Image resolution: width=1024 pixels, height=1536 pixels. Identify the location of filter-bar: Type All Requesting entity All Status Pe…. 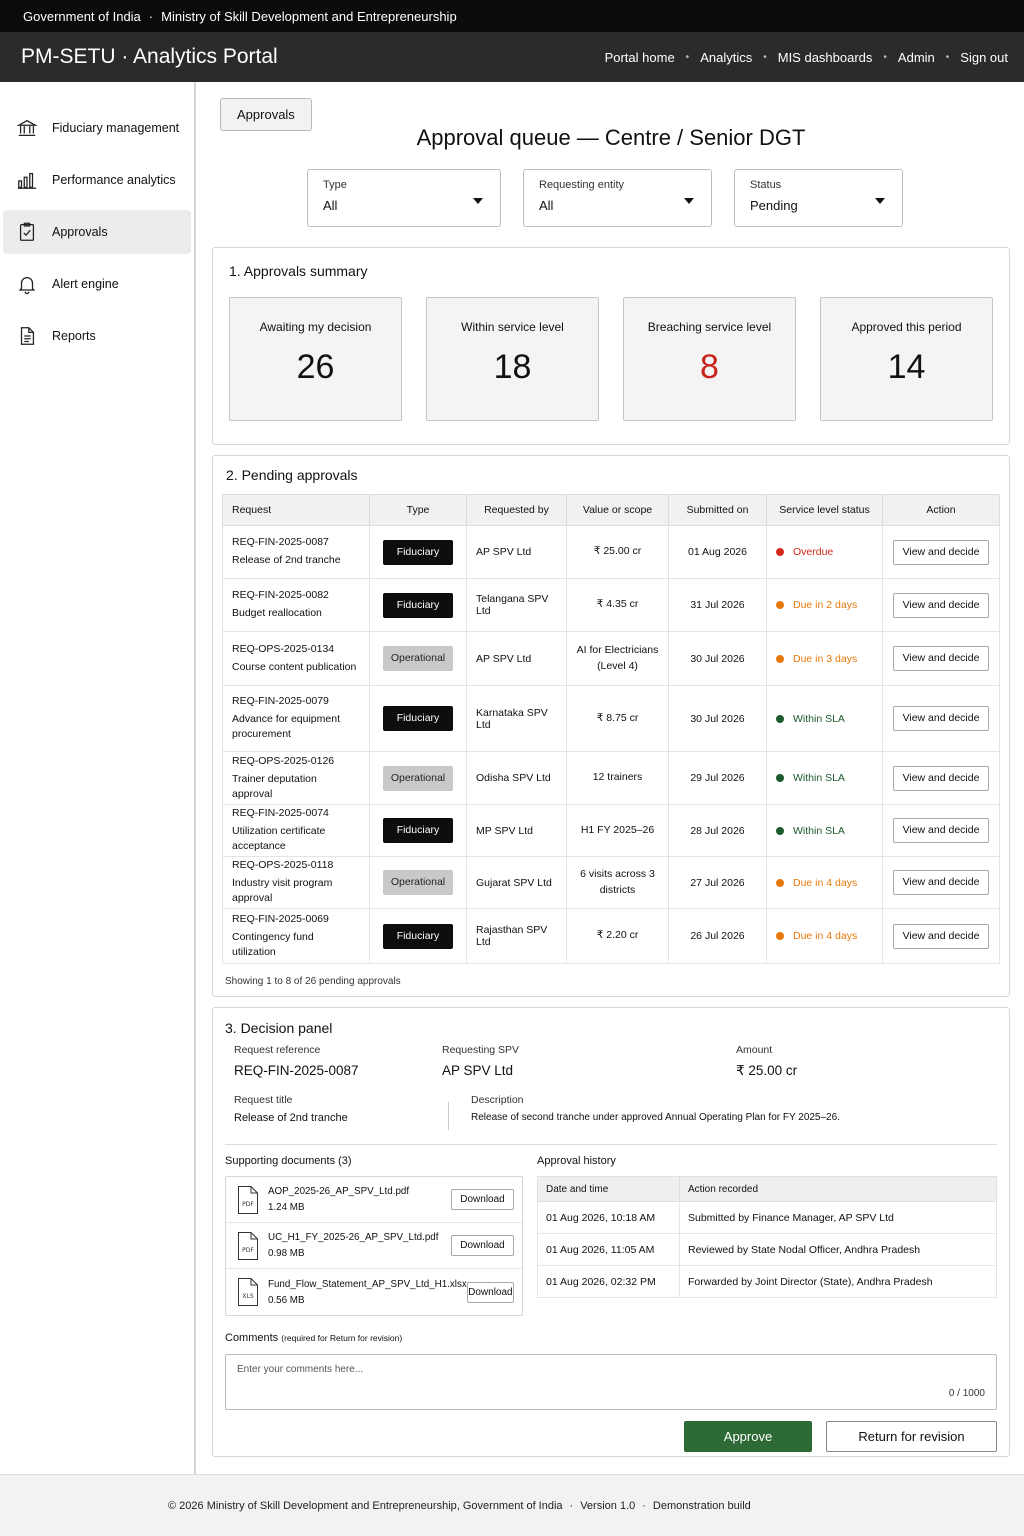
(611, 198).